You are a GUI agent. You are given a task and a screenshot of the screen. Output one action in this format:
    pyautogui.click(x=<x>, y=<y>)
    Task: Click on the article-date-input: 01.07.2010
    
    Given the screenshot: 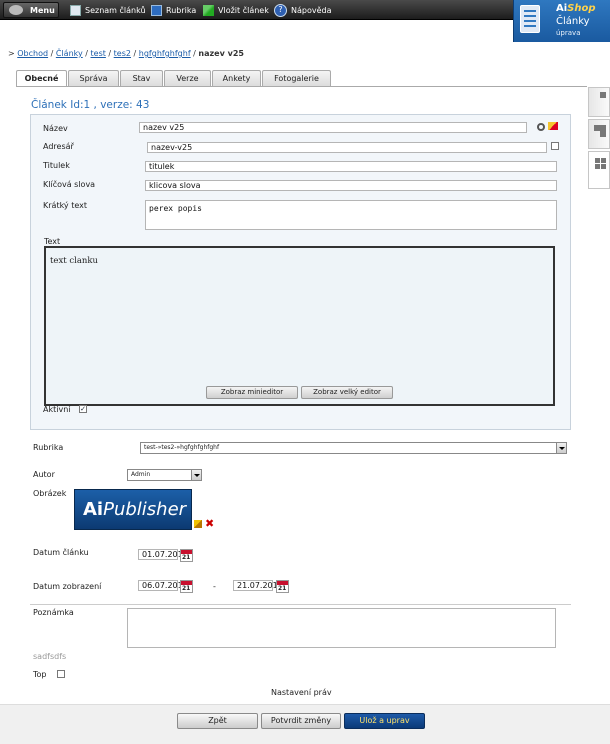 What is the action you would take?
    pyautogui.click(x=163, y=554)
    